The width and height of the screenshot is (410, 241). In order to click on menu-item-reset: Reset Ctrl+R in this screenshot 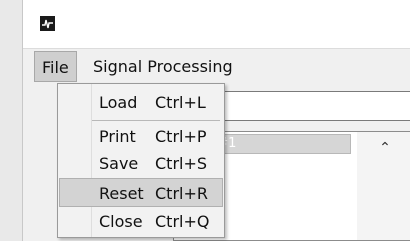, I will do `click(141, 192)`.